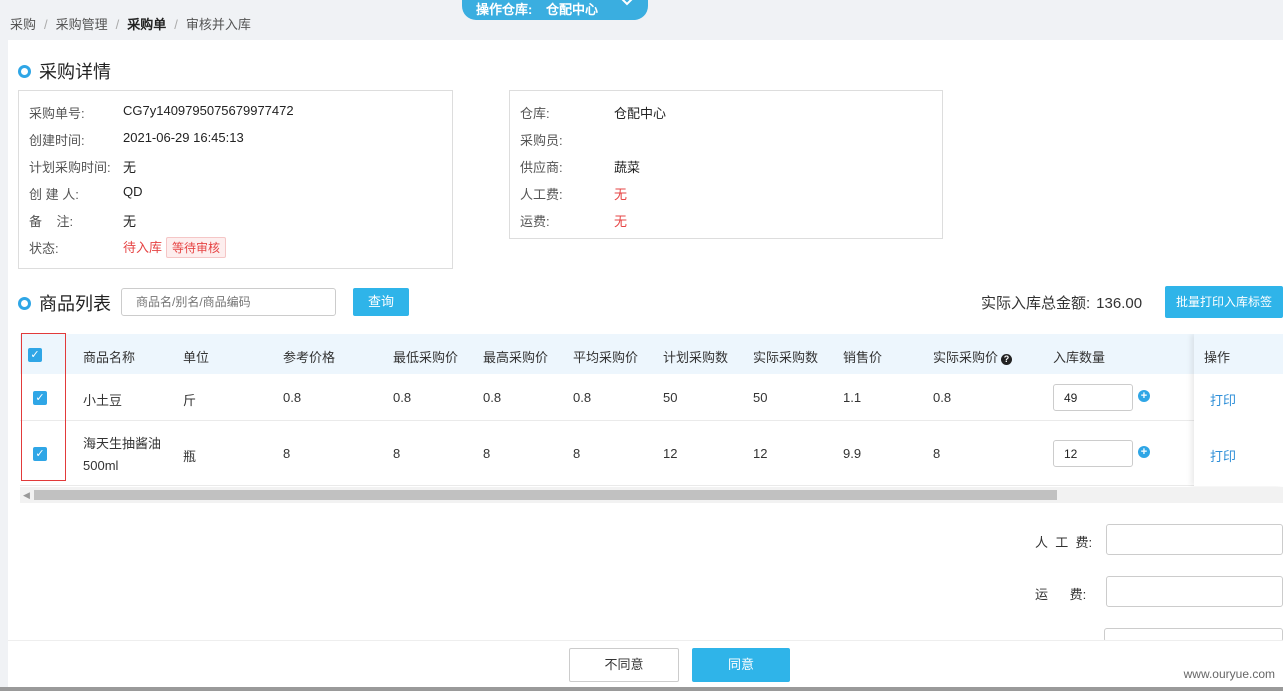 The height and width of the screenshot is (691, 1283). What do you see at coordinates (937, 453) in the screenshot?
I see `actual-price: 8` at bounding box center [937, 453].